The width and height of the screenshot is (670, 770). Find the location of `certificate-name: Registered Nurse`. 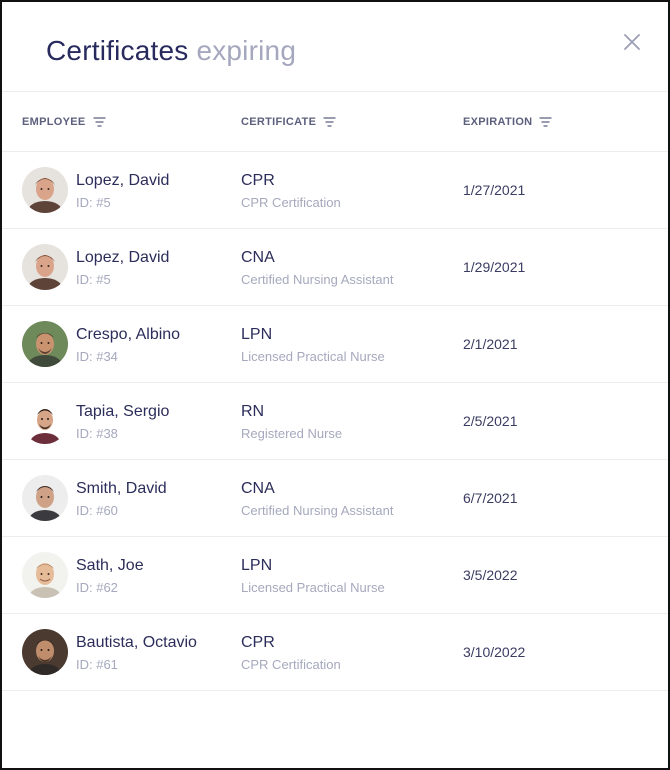

certificate-name: Registered Nurse is located at coordinates (292, 433).